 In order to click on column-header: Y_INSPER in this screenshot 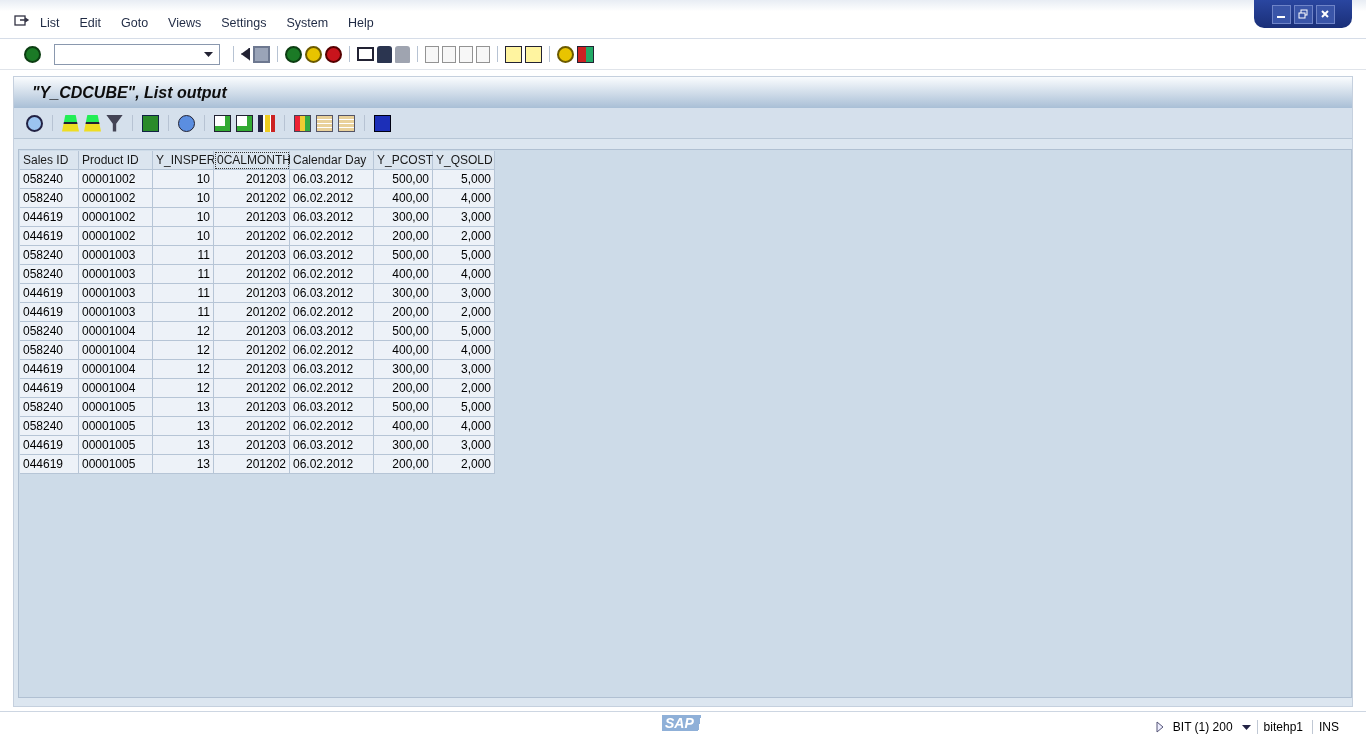, I will do `click(183, 160)`.